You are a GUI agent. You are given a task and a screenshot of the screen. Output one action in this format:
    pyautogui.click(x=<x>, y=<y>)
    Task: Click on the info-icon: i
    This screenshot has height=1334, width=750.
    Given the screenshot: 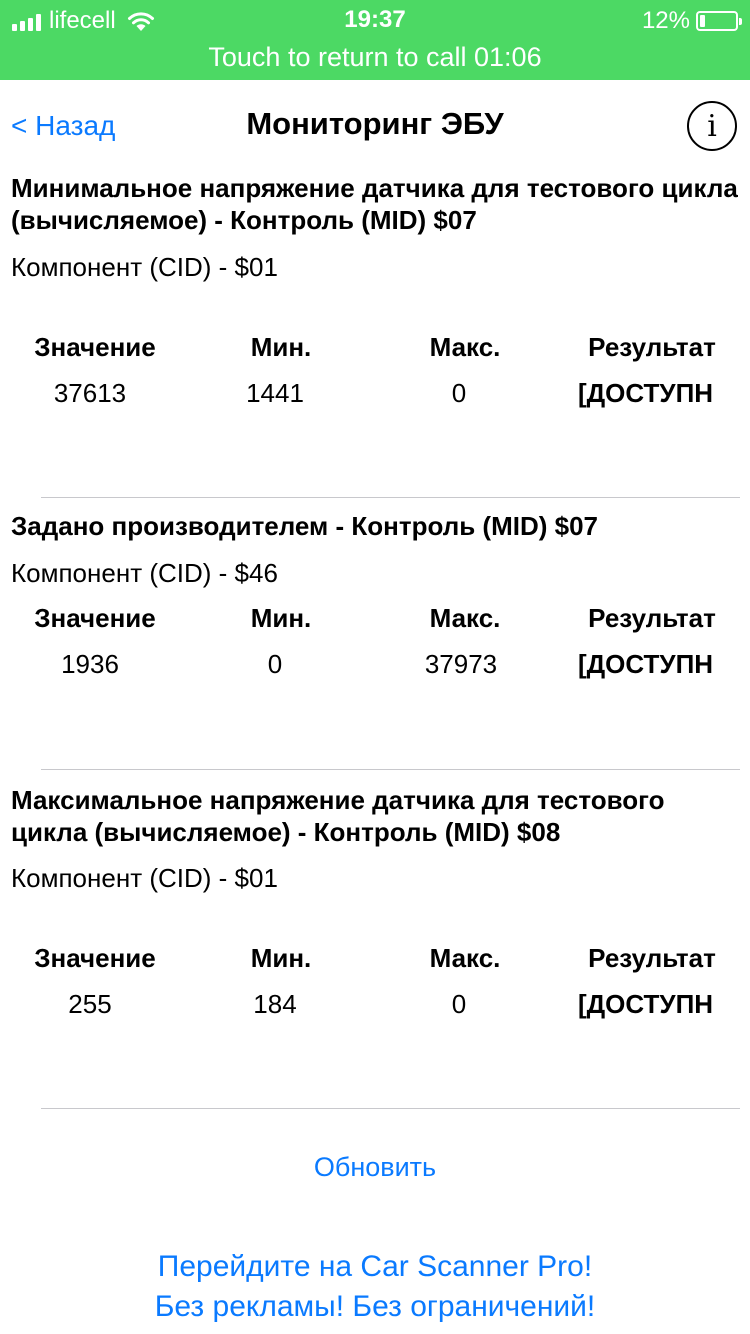 What is the action you would take?
    pyautogui.click(x=712, y=126)
    